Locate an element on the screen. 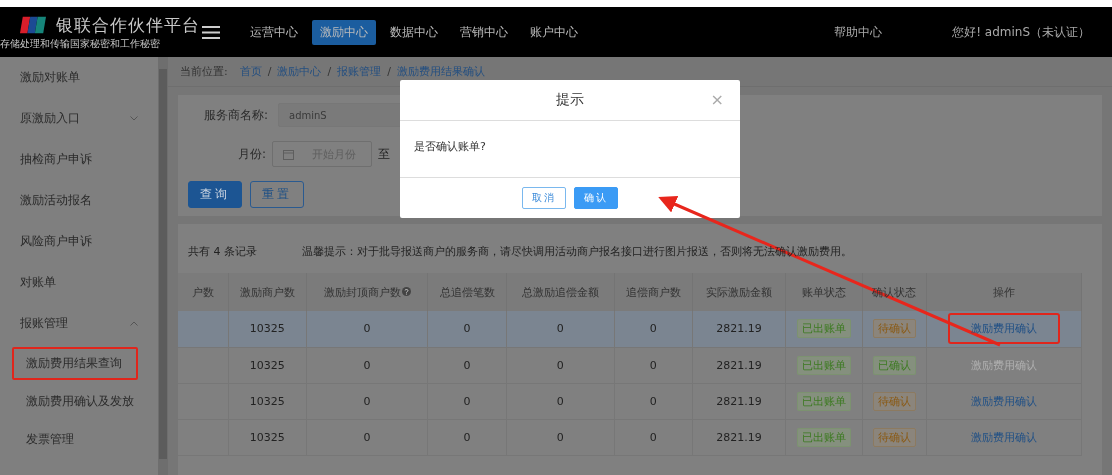  cancel-button: 取消 is located at coordinates (544, 198).